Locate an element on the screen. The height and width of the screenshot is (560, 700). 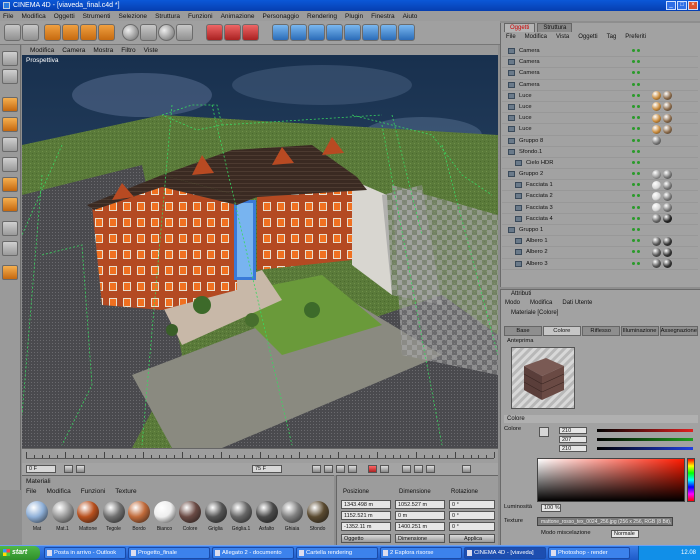
object-row: Gruppo 8 is located at coordinates (600, 141).